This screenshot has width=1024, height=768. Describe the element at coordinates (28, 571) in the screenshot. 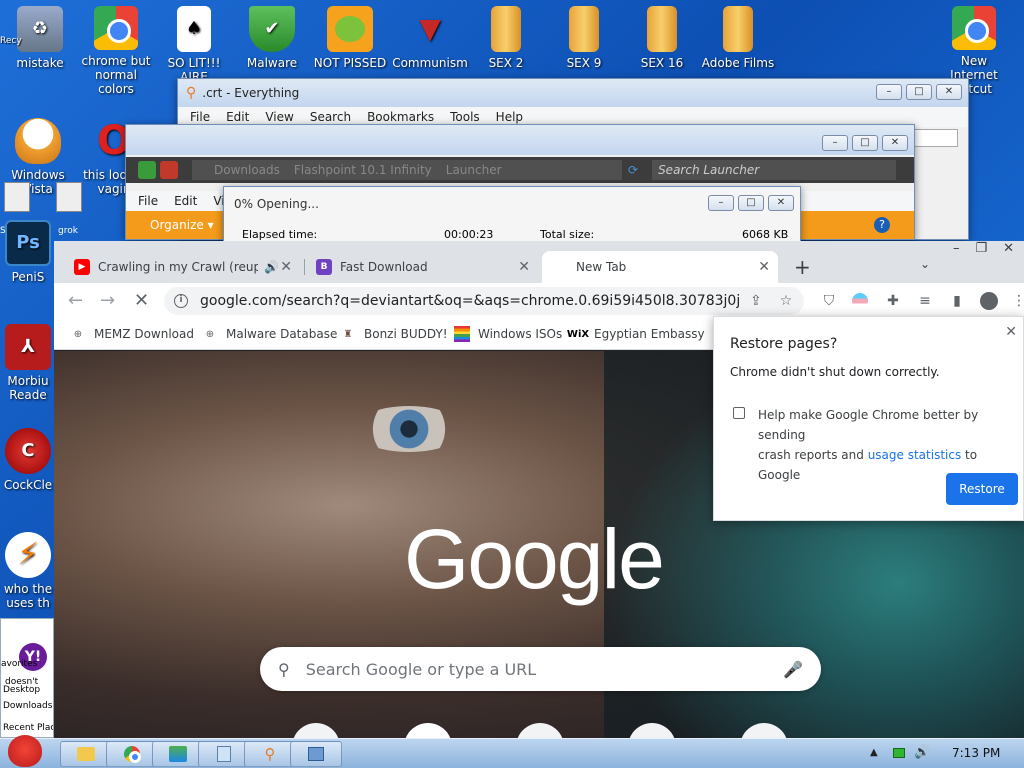

I see `desktop-icon-who-uses: ⚡ who the uses th` at that location.